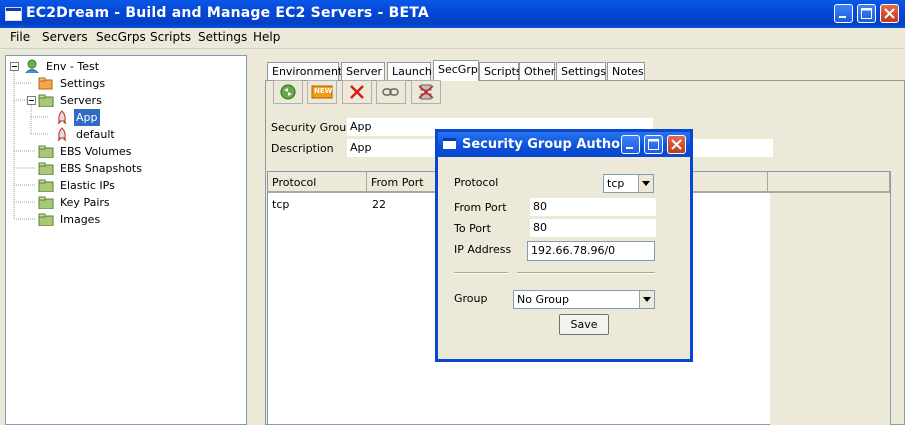 Image resolution: width=905 pixels, height=425 pixels. I want to click on new-badge: NEW, so click(323, 91).